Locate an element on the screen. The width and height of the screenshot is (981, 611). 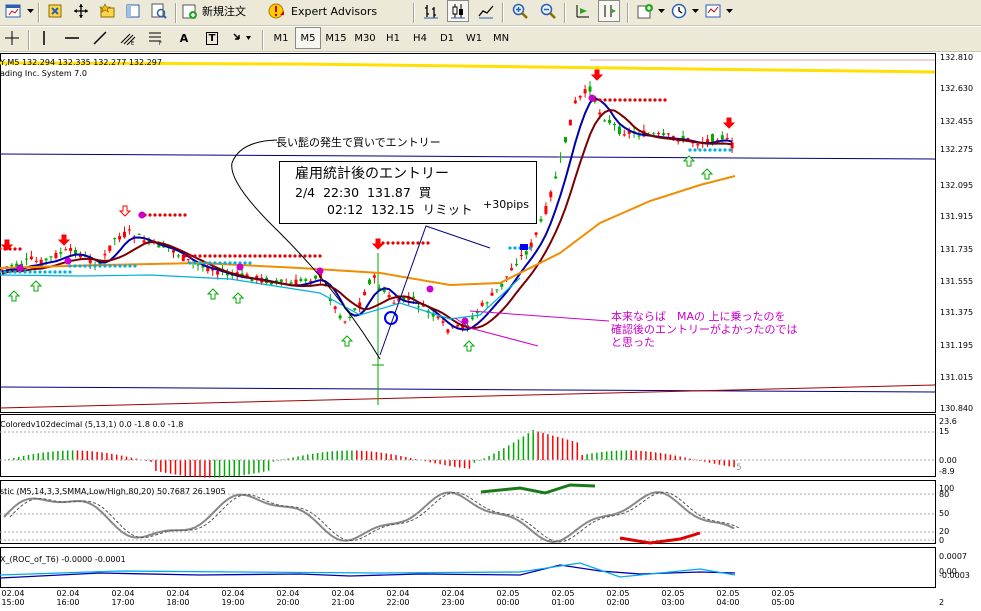
candlestick-icon is located at coordinates (458, 11).